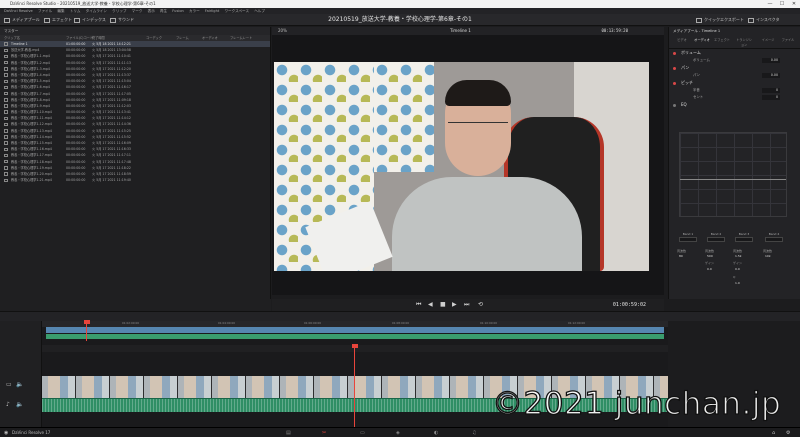  I want to click on person-glasses, so click(478, 127).